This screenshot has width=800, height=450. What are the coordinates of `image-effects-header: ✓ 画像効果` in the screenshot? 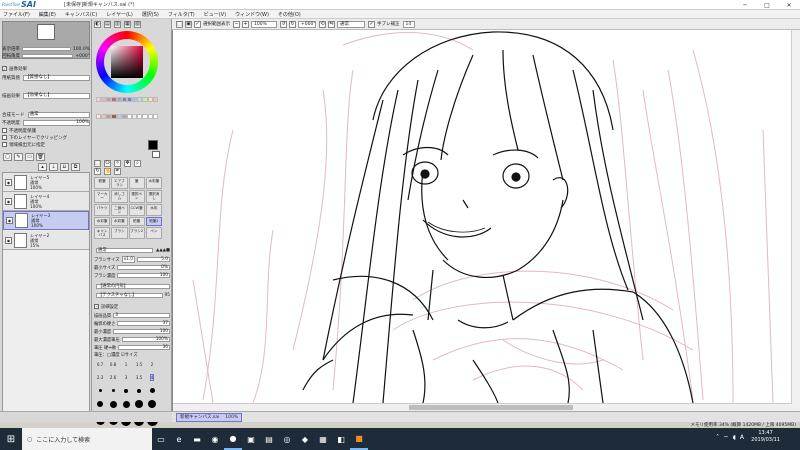 It's located at (46, 68).